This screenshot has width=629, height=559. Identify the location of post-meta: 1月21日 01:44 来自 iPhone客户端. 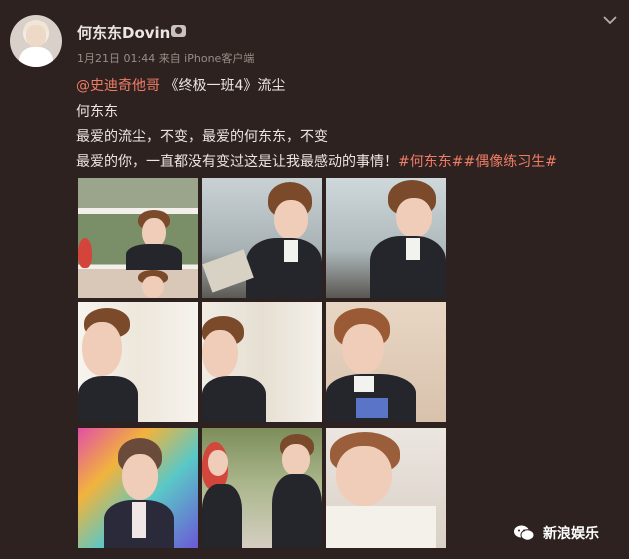
(166, 58).